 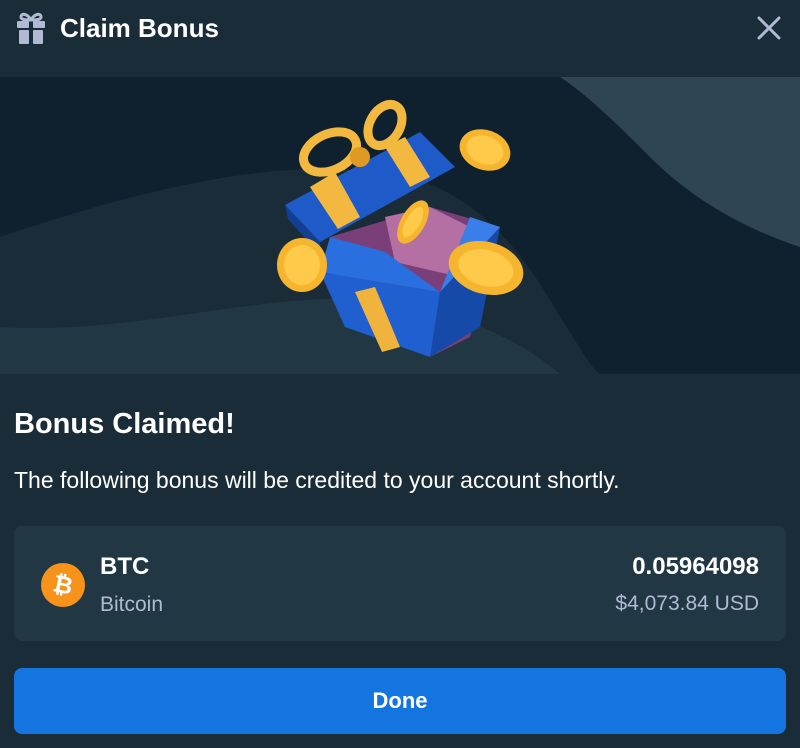 What do you see at coordinates (132, 604) in the screenshot?
I see `currency-name: Bitcoin` at bounding box center [132, 604].